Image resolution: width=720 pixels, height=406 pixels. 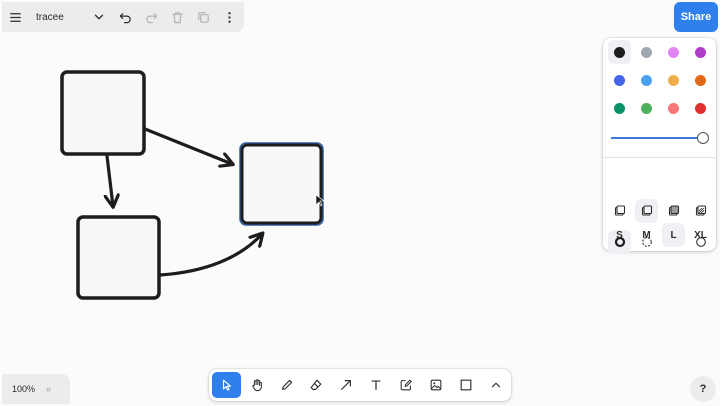 I want to click on expand-minimap-icon: », so click(x=48, y=389).